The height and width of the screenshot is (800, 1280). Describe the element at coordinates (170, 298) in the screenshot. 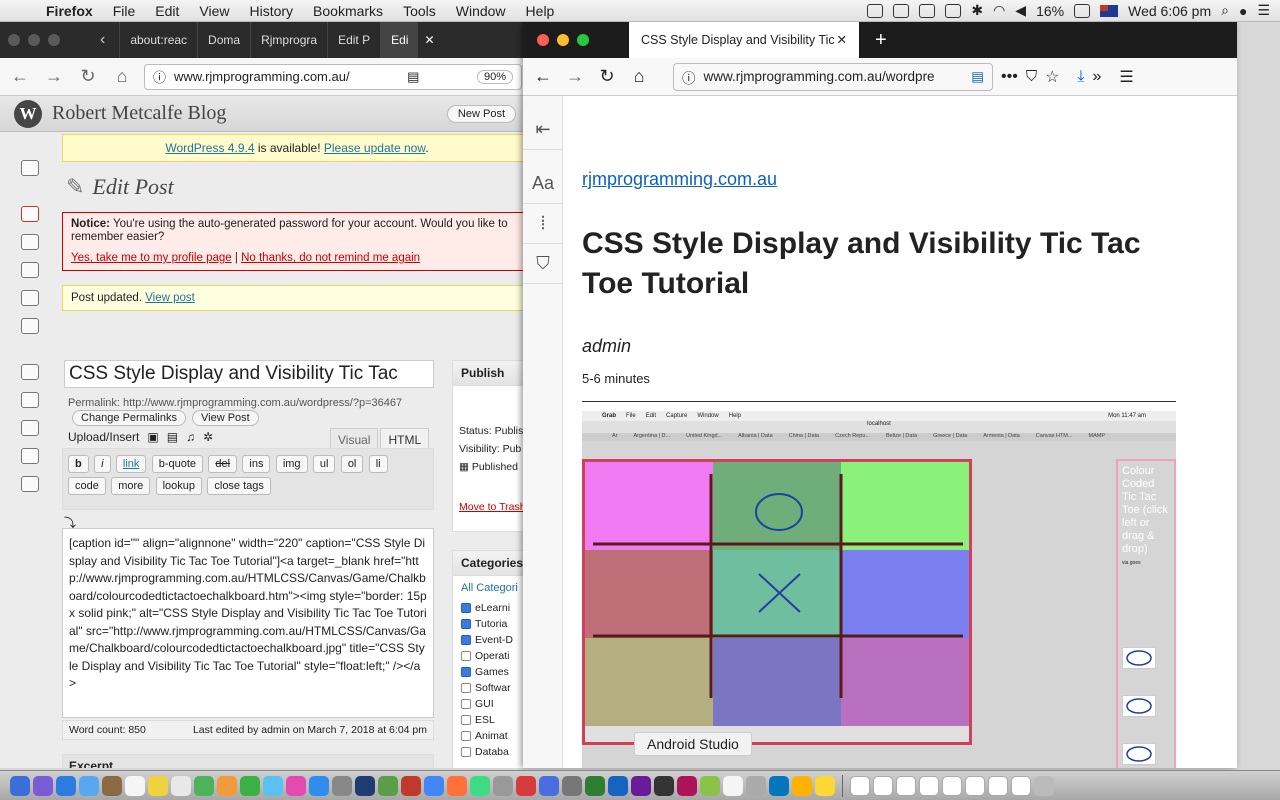

I see `view-post-link: View post` at that location.